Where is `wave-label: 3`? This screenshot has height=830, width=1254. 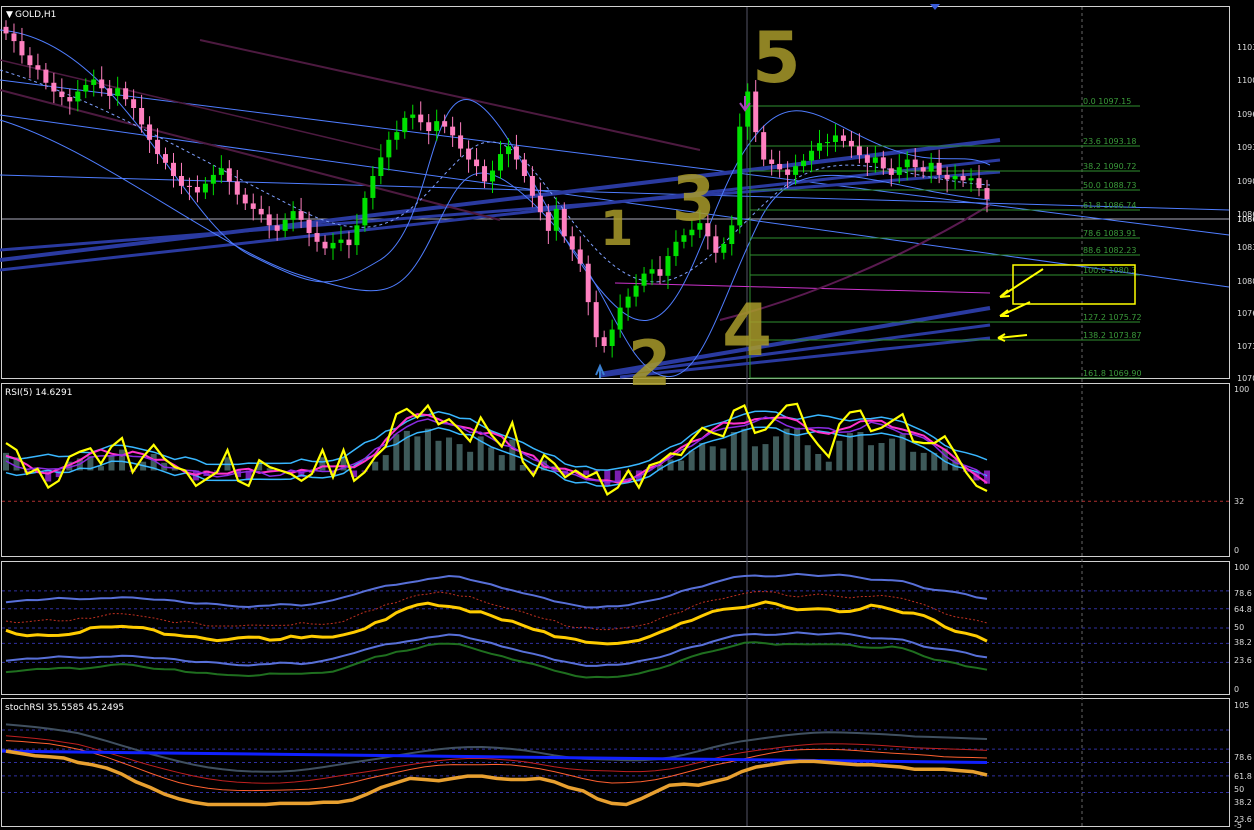 wave-label: 3 is located at coordinates (693, 198).